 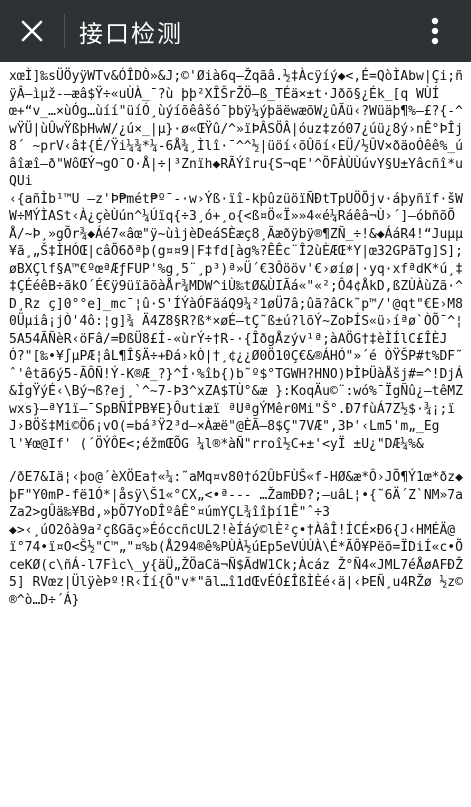 What do you see at coordinates (131, 33) in the screenshot?
I see `page-title: 接口检测` at bounding box center [131, 33].